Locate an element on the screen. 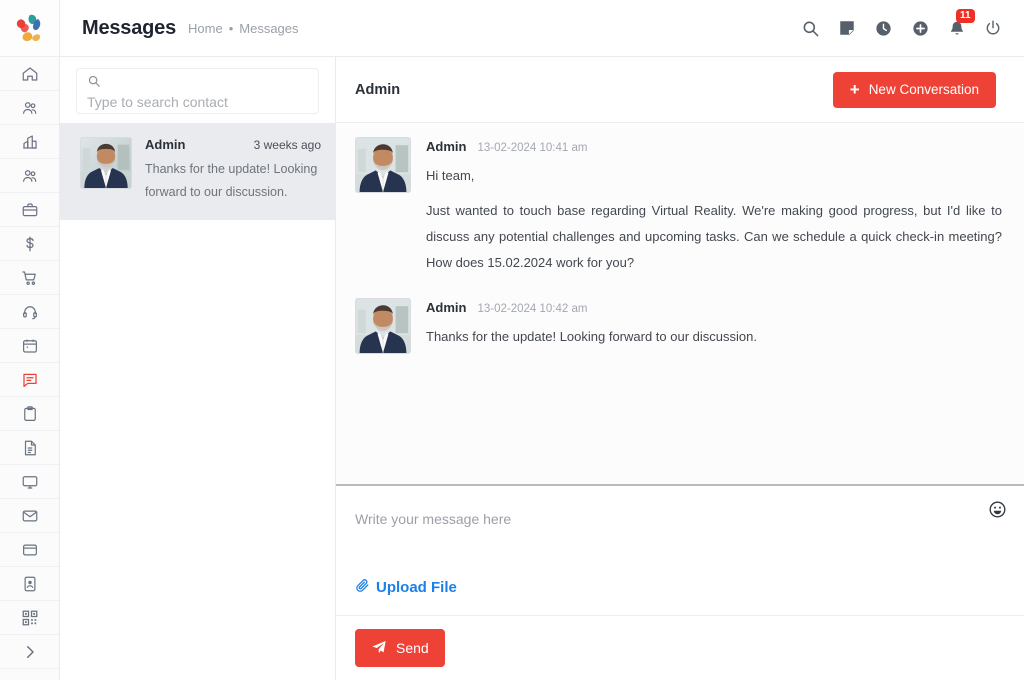 The height and width of the screenshot is (680, 1024). sidebar-item-messages is located at coordinates (29, 380).